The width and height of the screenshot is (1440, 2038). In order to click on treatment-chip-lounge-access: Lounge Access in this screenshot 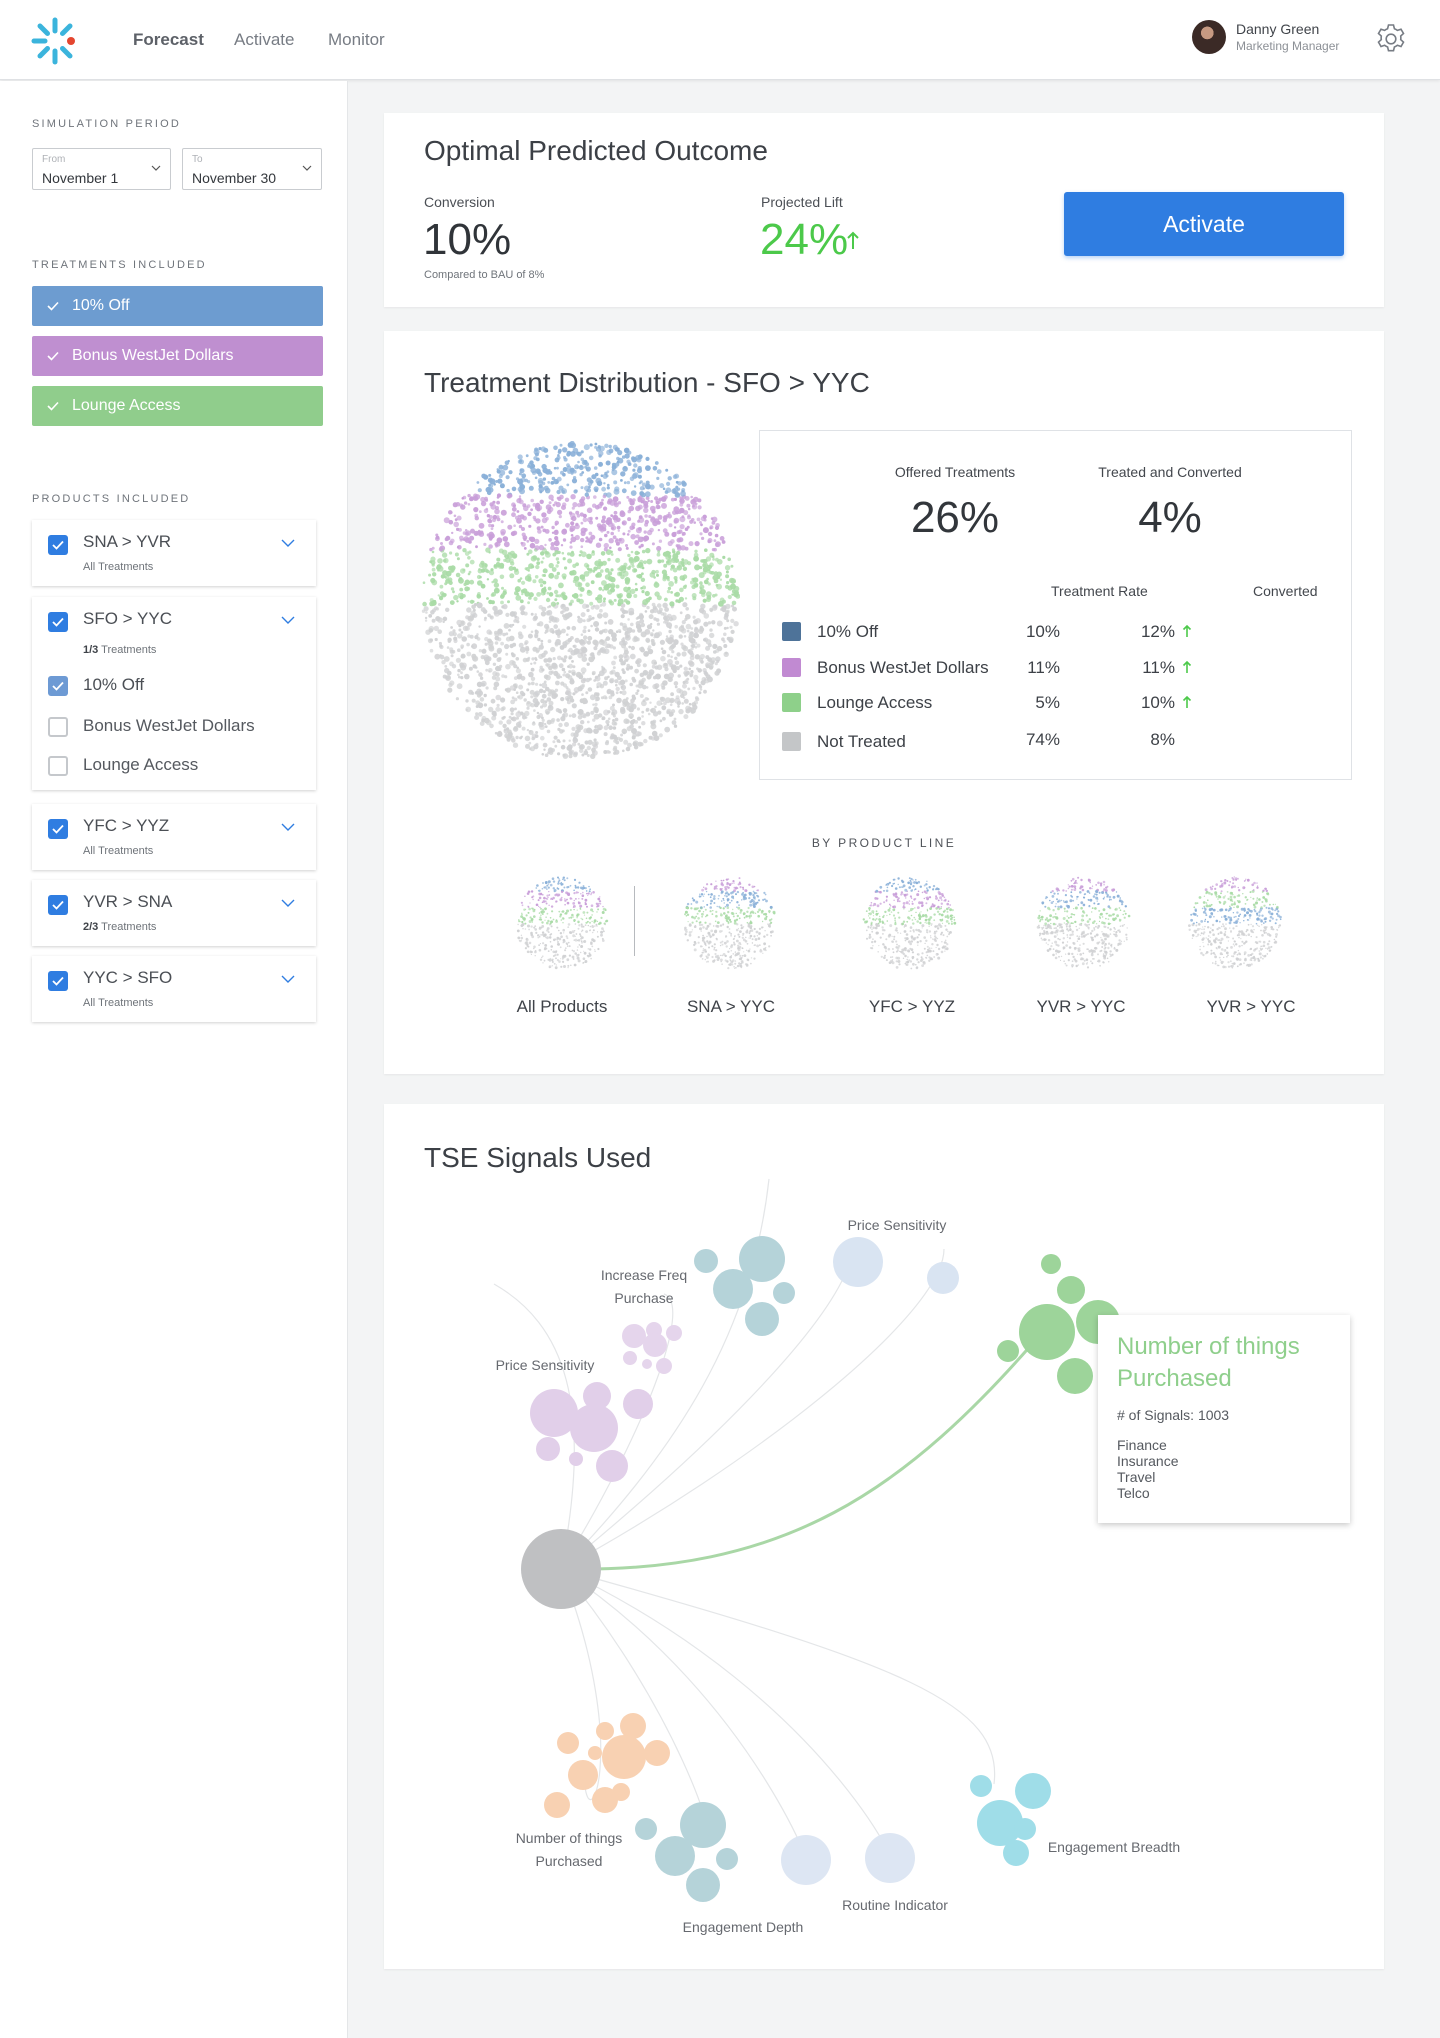, I will do `click(177, 406)`.